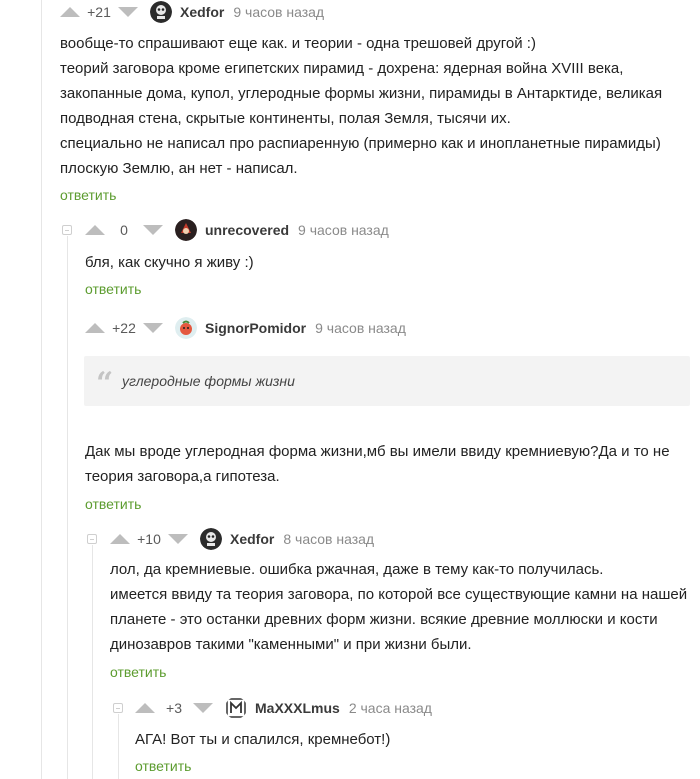 The width and height of the screenshot is (700, 779). I want to click on comment-rating: +10, so click(149, 539).